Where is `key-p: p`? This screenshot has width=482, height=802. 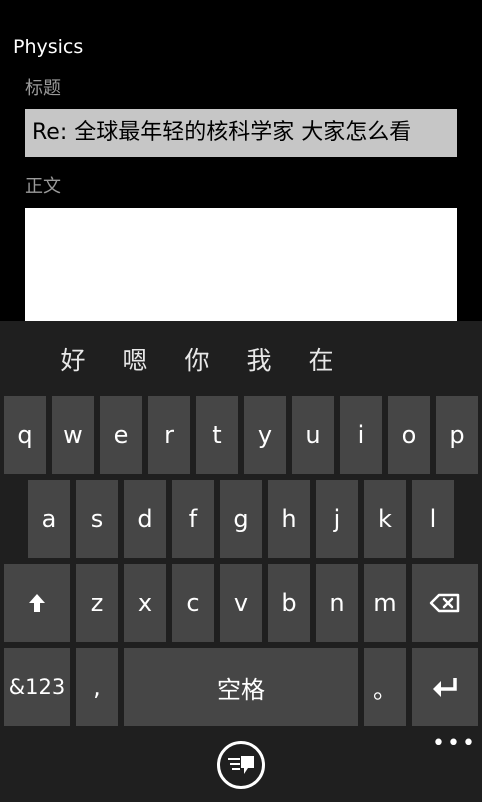
key-p: p is located at coordinates (457, 435).